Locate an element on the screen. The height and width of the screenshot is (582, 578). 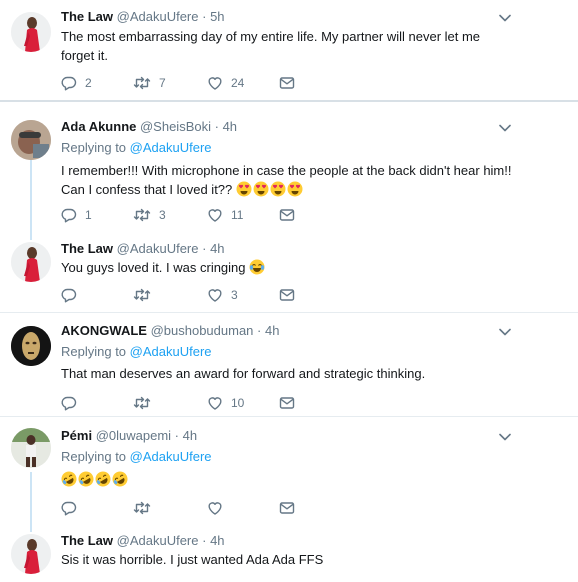
display-name: AKONGWALE is located at coordinates (104, 330).